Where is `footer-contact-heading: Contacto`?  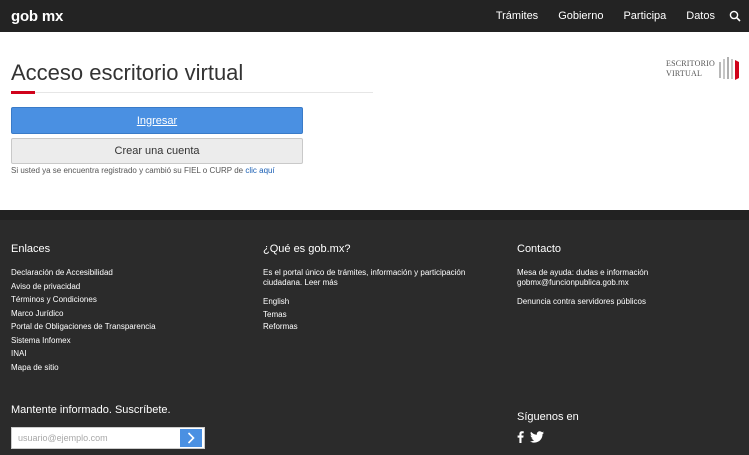
footer-contact-heading: Contacto is located at coordinates (539, 249).